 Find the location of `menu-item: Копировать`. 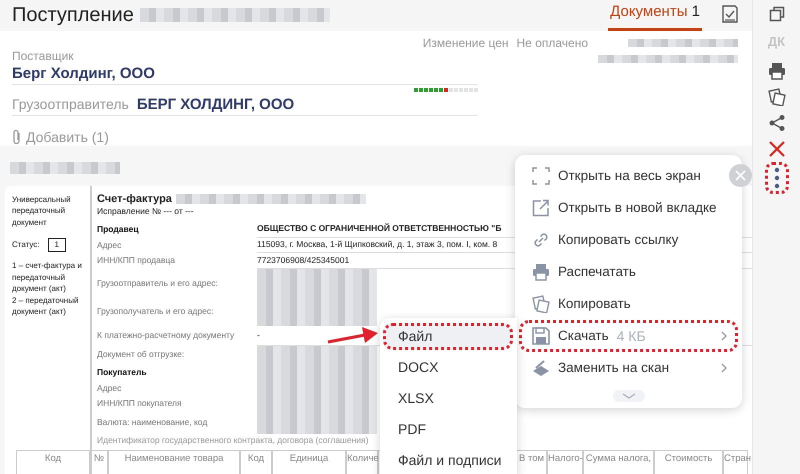

menu-item: Копировать is located at coordinates (628, 304).